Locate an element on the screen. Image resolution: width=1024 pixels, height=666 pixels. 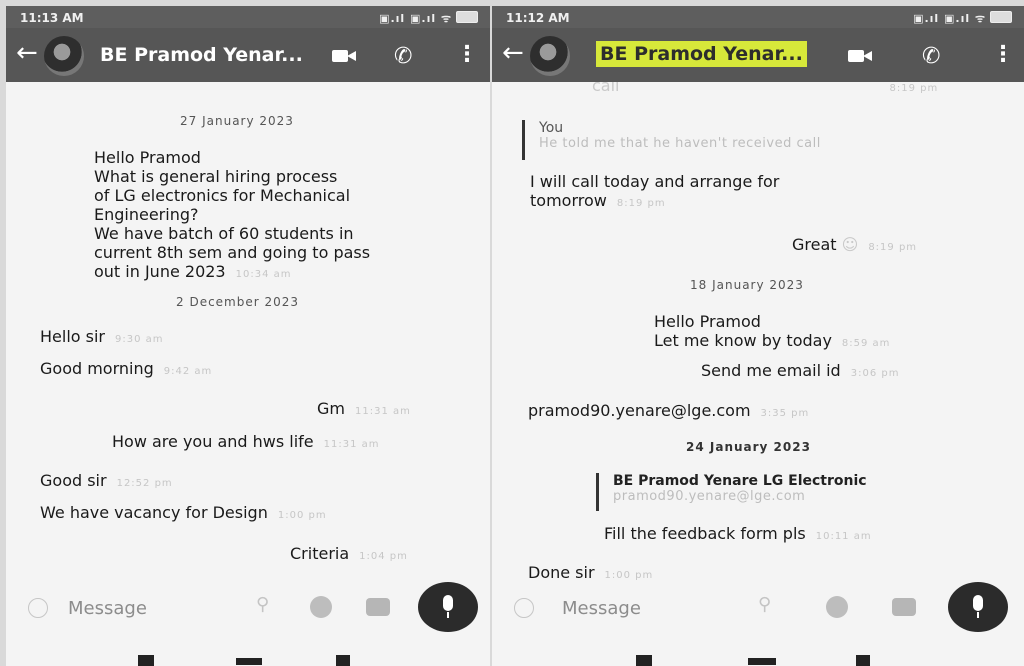
message-time: 10:34 am is located at coordinates (263, 274).